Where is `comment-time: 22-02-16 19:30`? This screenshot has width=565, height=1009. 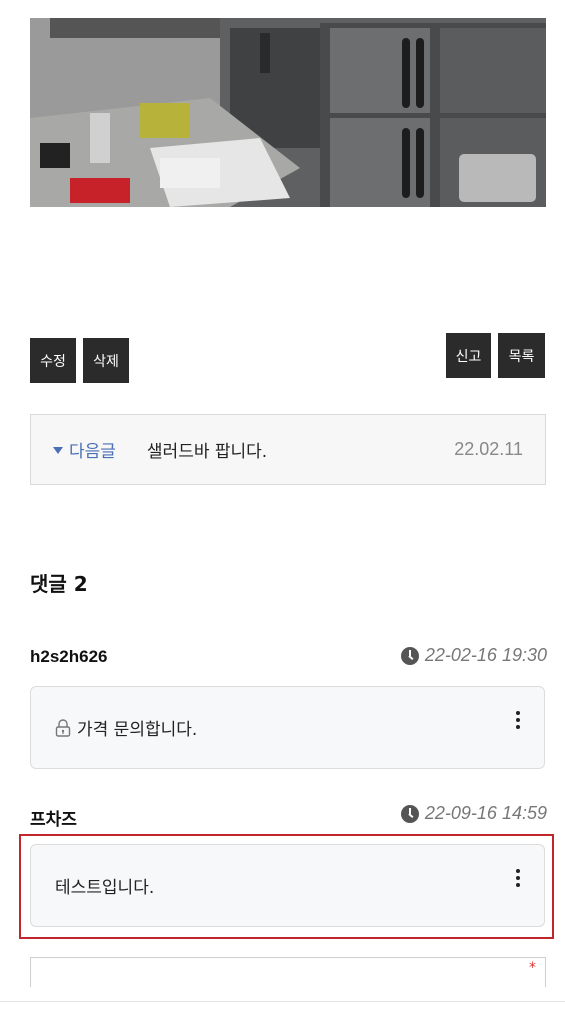 comment-time: 22-02-16 19:30 is located at coordinates (473, 655).